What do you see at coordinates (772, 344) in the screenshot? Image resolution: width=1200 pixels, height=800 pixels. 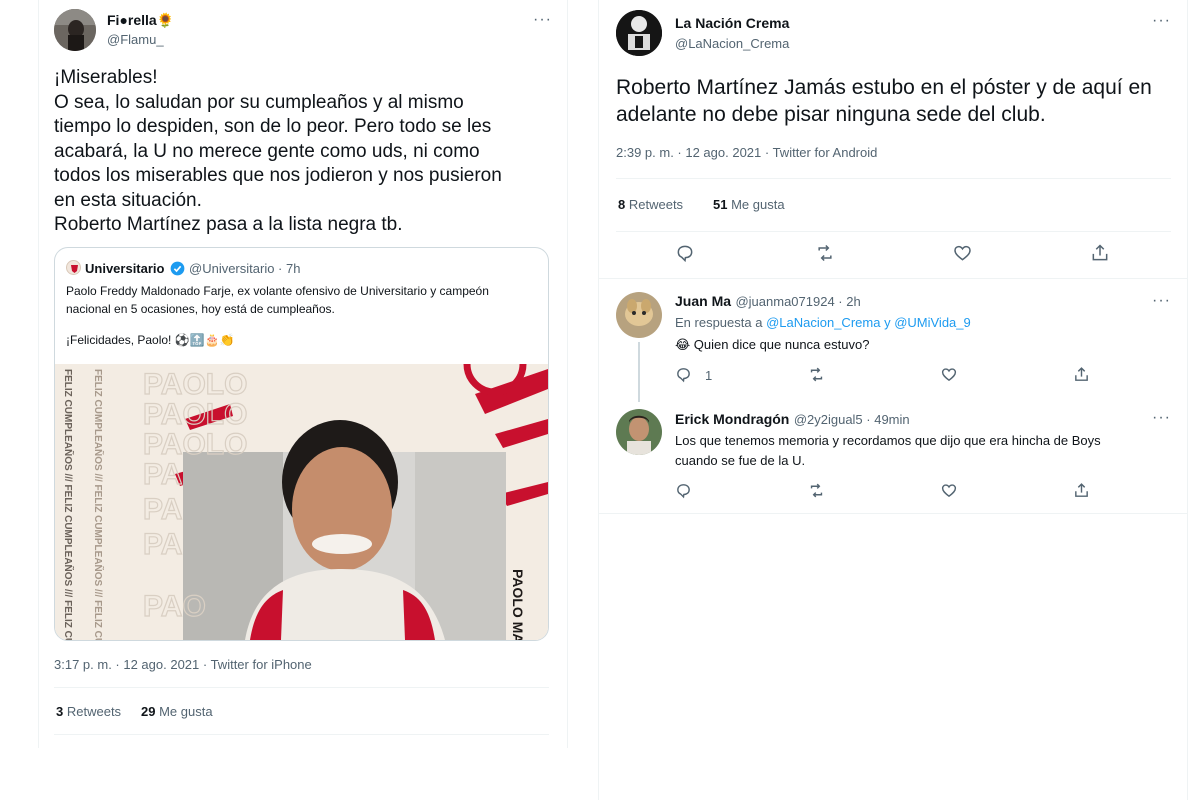 I see `reply-text: 😂 Quien dice que nunca estuvo?` at bounding box center [772, 344].